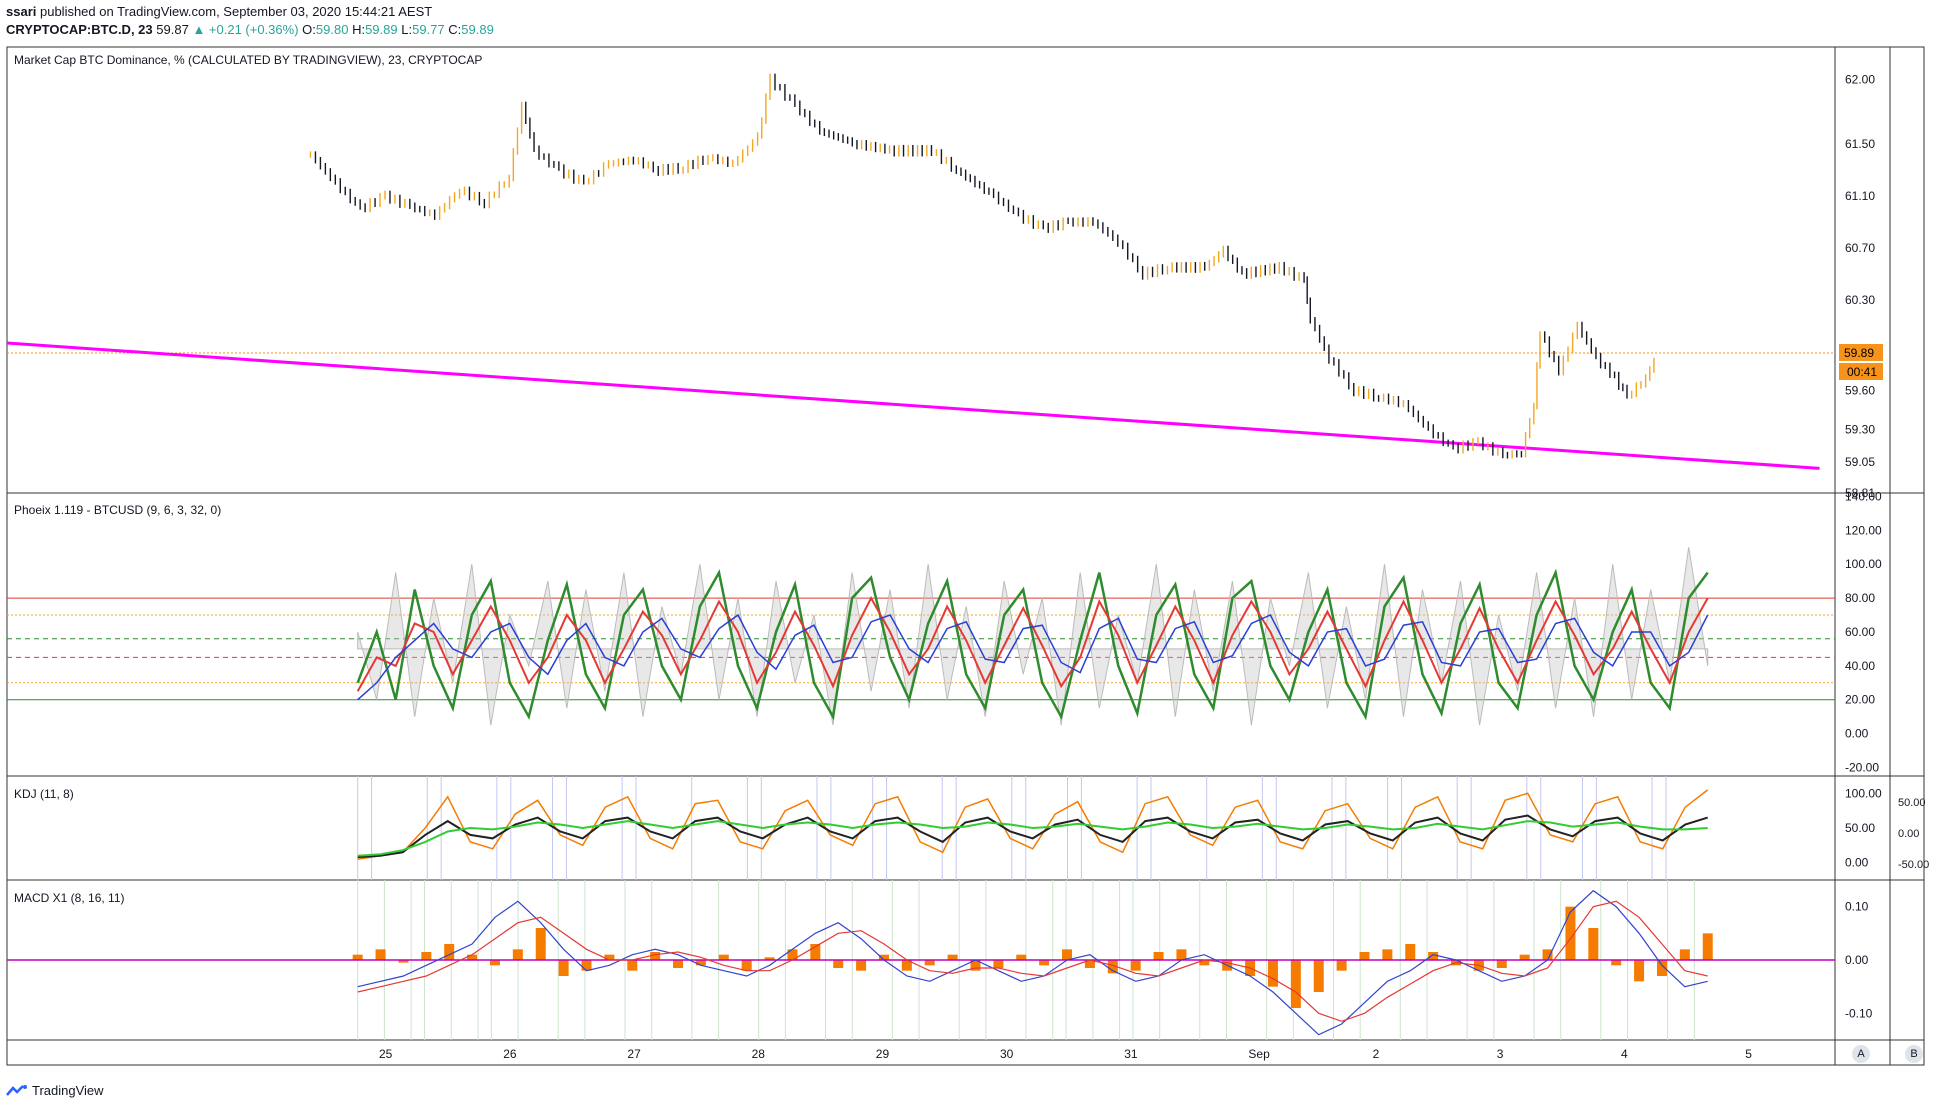 The width and height of the screenshot is (1949, 1105). What do you see at coordinates (634, 1054) in the screenshot?
I see `time-axis-tick-label: 27` at bounding box center [634, 1054].